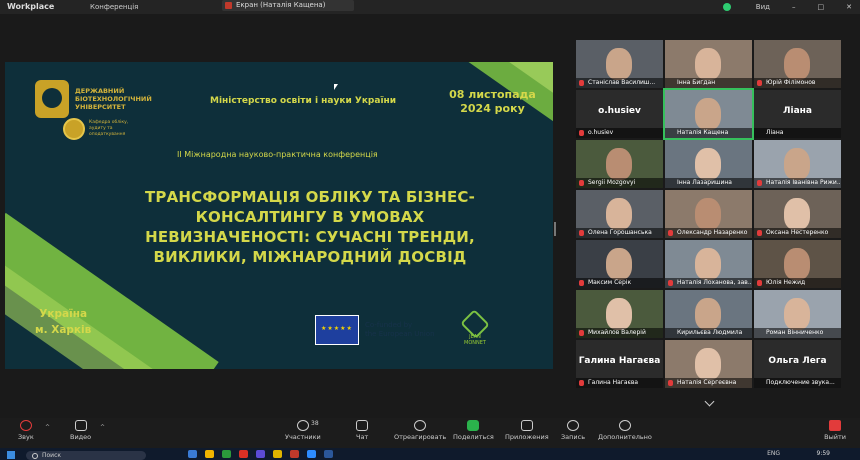 This screenshot has height=460, width=860. Describe the element at coordinates (797, 314) in the screenshot. I see `participant-tile: Роман Вінниченко` at that location.